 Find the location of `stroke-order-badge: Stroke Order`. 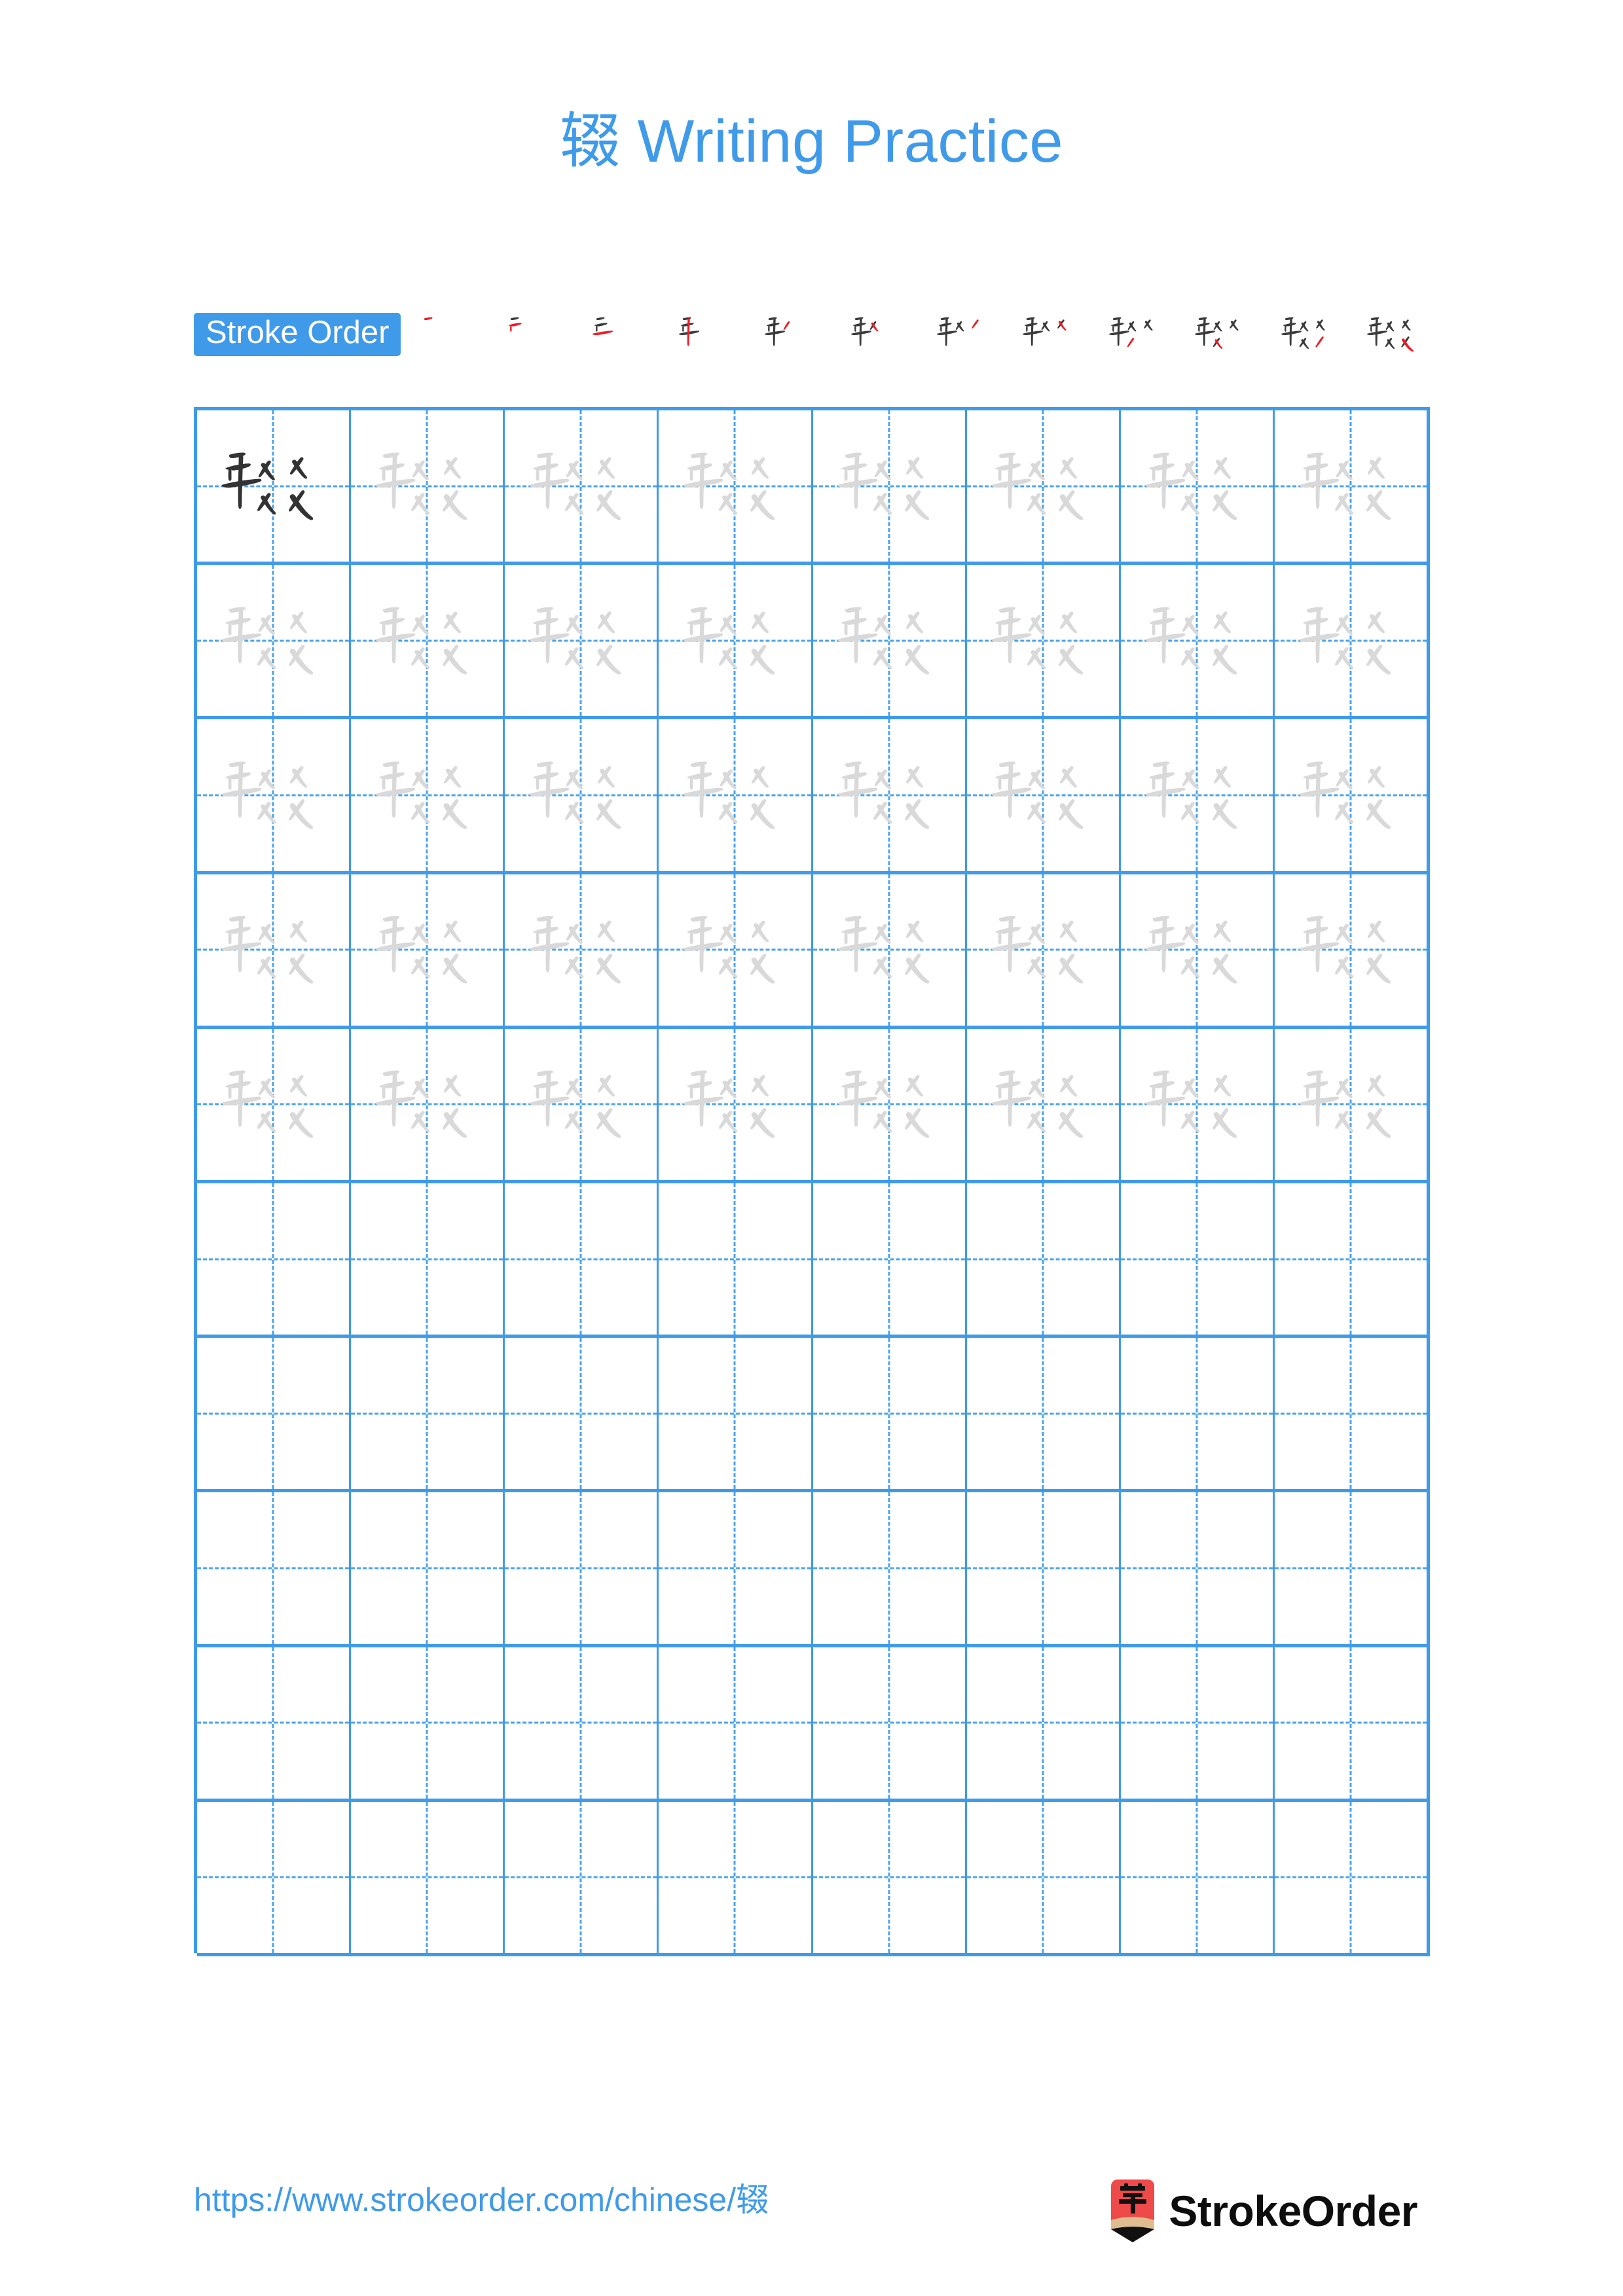

stroke-order-badge: Stroke Order is located at coordinates (297, 334).